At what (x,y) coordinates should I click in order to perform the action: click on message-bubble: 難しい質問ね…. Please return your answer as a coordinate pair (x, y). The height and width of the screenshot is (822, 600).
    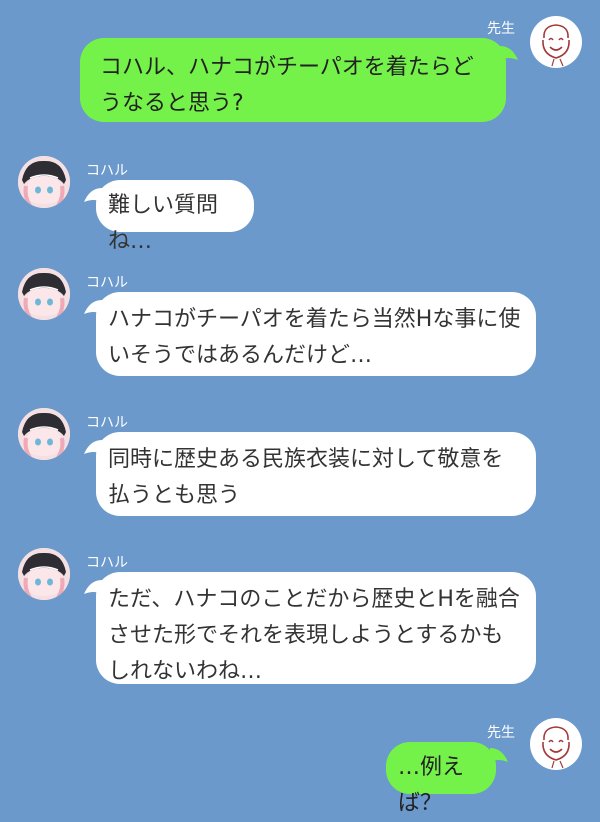
    Looking at the image, I should click on (175, 217).